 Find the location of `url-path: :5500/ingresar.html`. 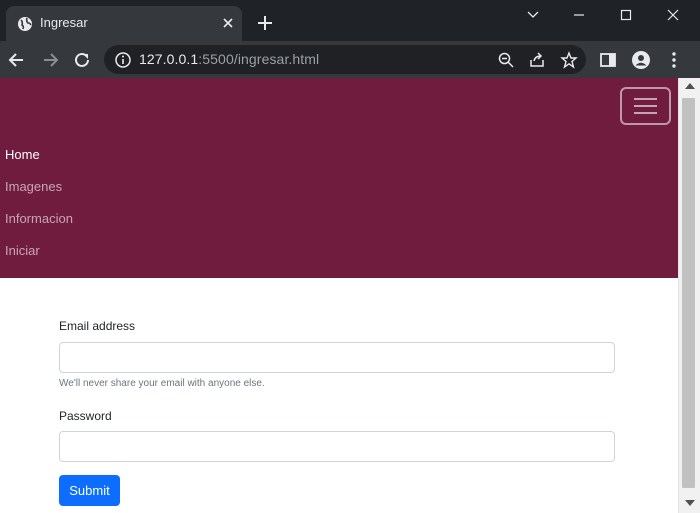

url-path: :5500/ingresar.html is located at coordinates (259, 59).